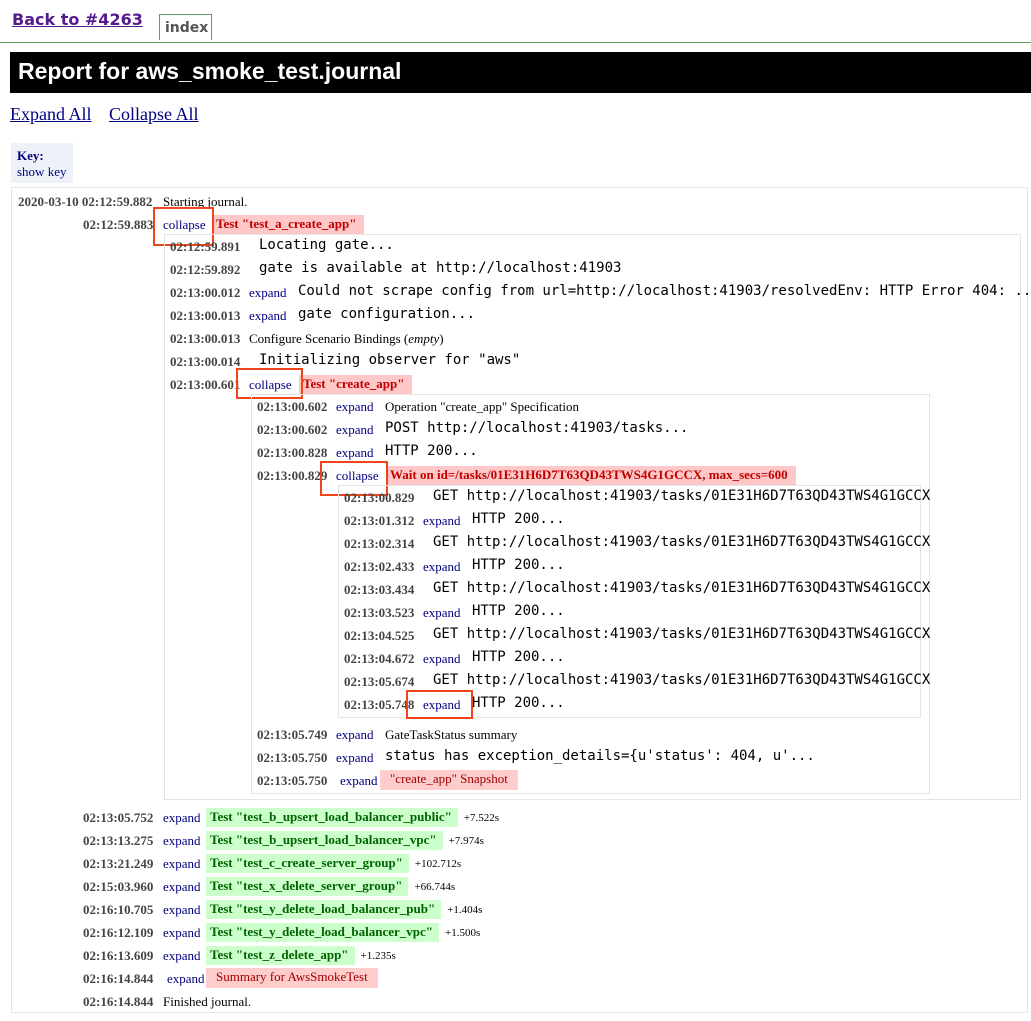  Describe the element at coordinates (465, 910) in the screenshot. I see `test-duration: +1.404s` at that location.